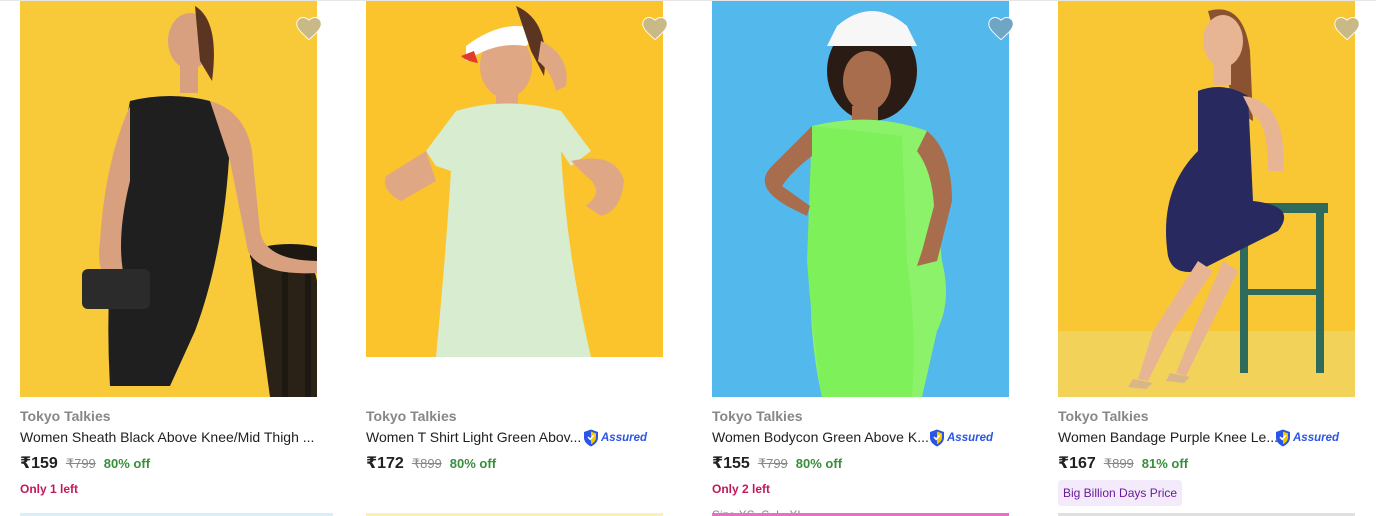 The height and width of the screenshot is (516, 1376). What do you see at coordinates (1120, 493) in the screenshot?
I see `big-billion-days-badge: Big Billion Days Price` at bounding box center [1120, 493].